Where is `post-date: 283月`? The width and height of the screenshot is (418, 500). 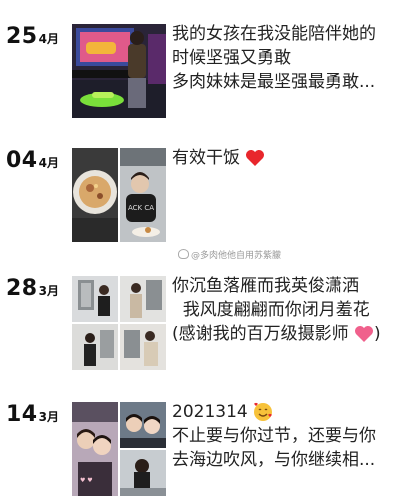 post-date: 283月 is located at coordinates (32, 288).